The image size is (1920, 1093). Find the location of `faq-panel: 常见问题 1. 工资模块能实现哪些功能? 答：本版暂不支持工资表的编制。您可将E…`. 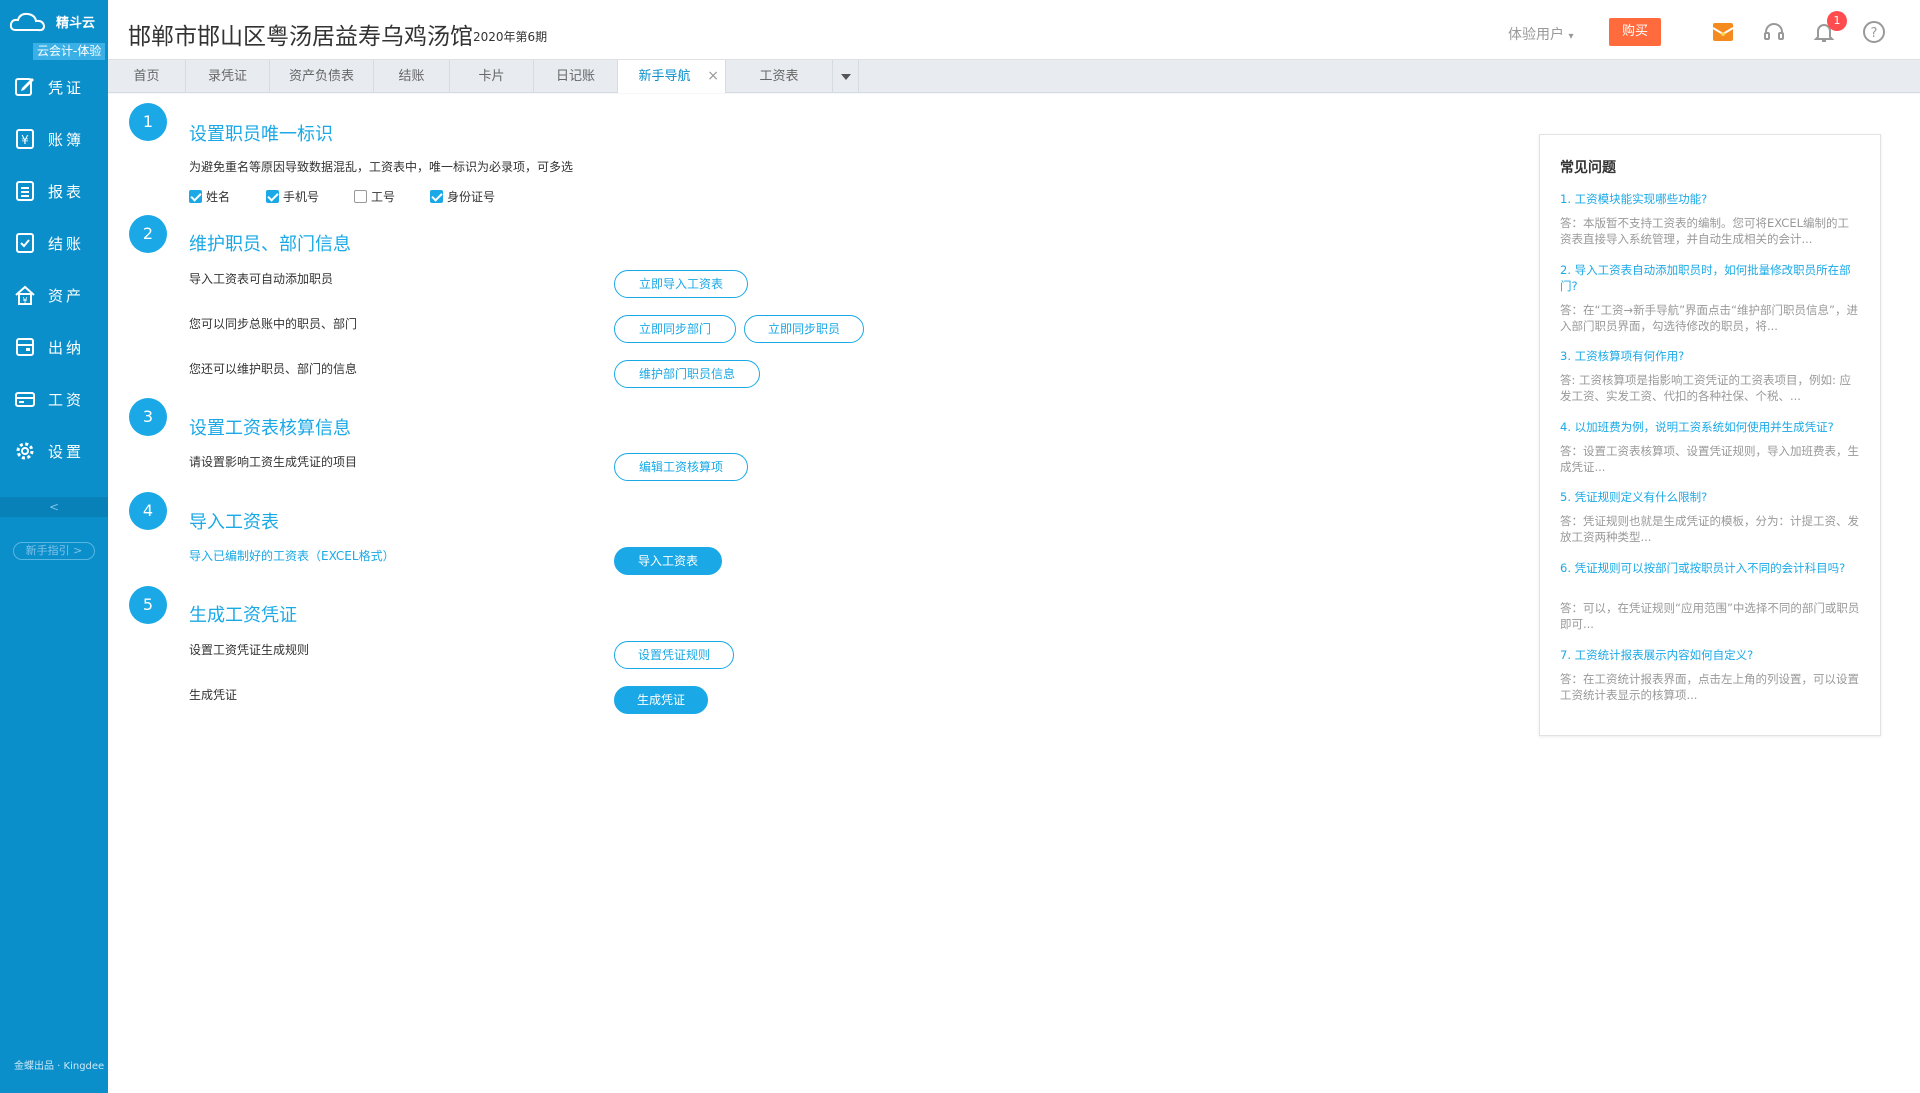

faq-panel: 常见问题 1. 工资模块能实现哪些功能? 答：本版暂不支持工资表的编制。您可将E… is located at coordinates (1710, 435).